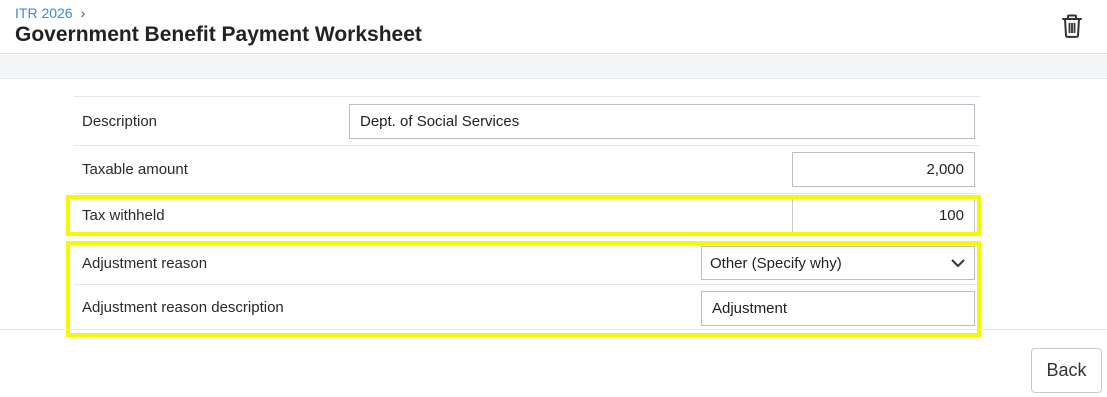  Describe the element at coordinates (44, 13) in the screenshot. I see `breadcrumb-link: ITR 2026` at that location.